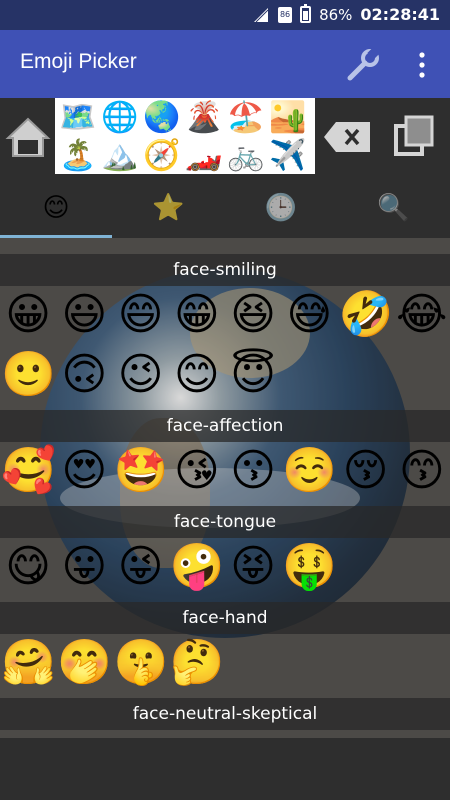 The height and width of the screenshot is (800, 450). I want to click on emoji-cell: 😋, so click(28, 567).